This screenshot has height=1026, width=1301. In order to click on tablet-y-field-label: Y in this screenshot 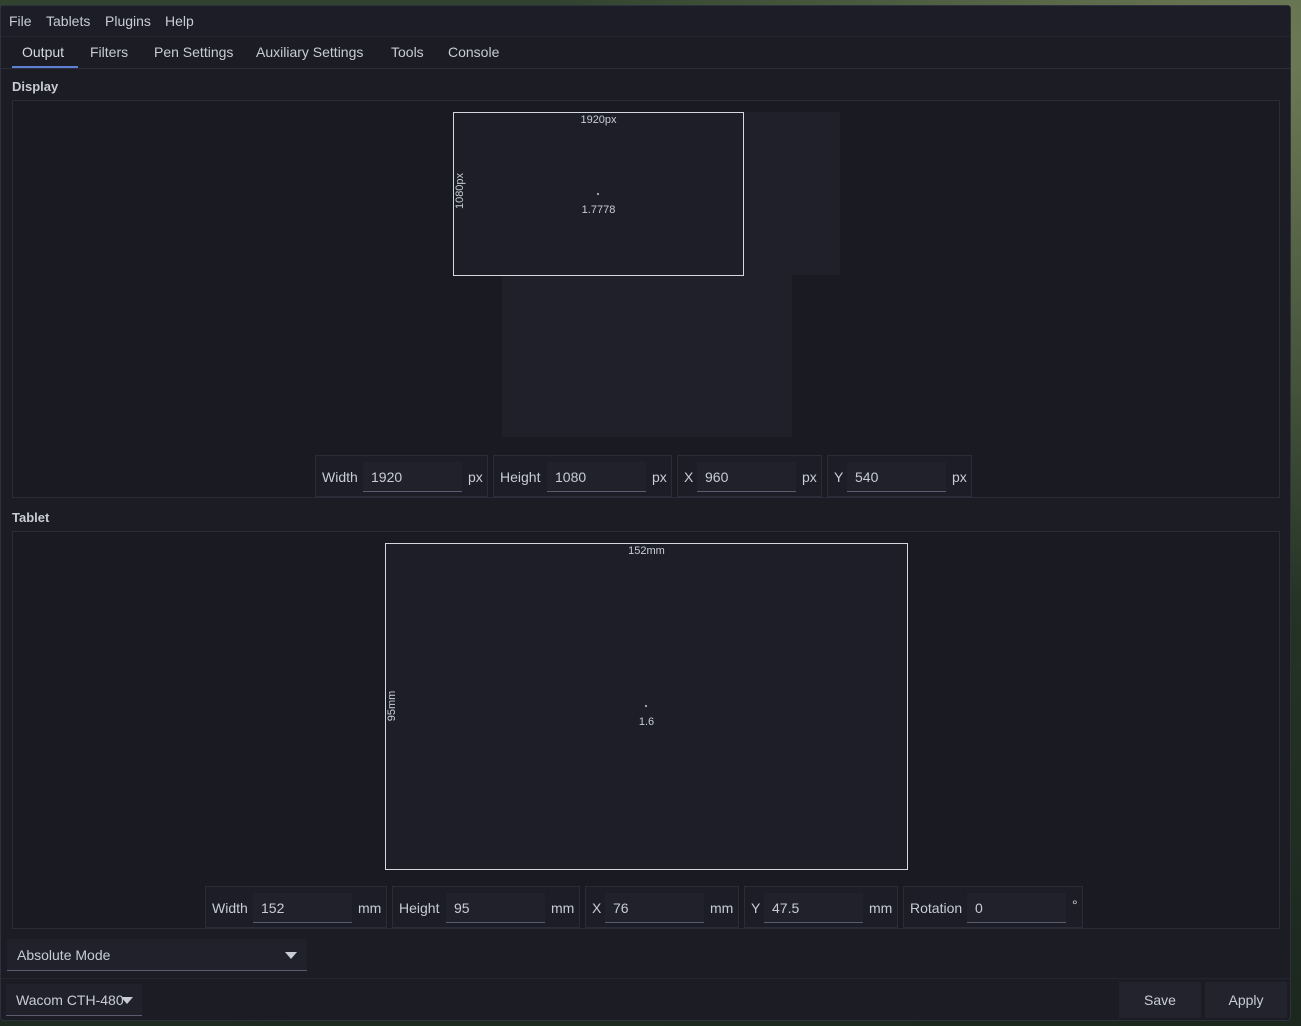, I will do `click(756, 908)`.